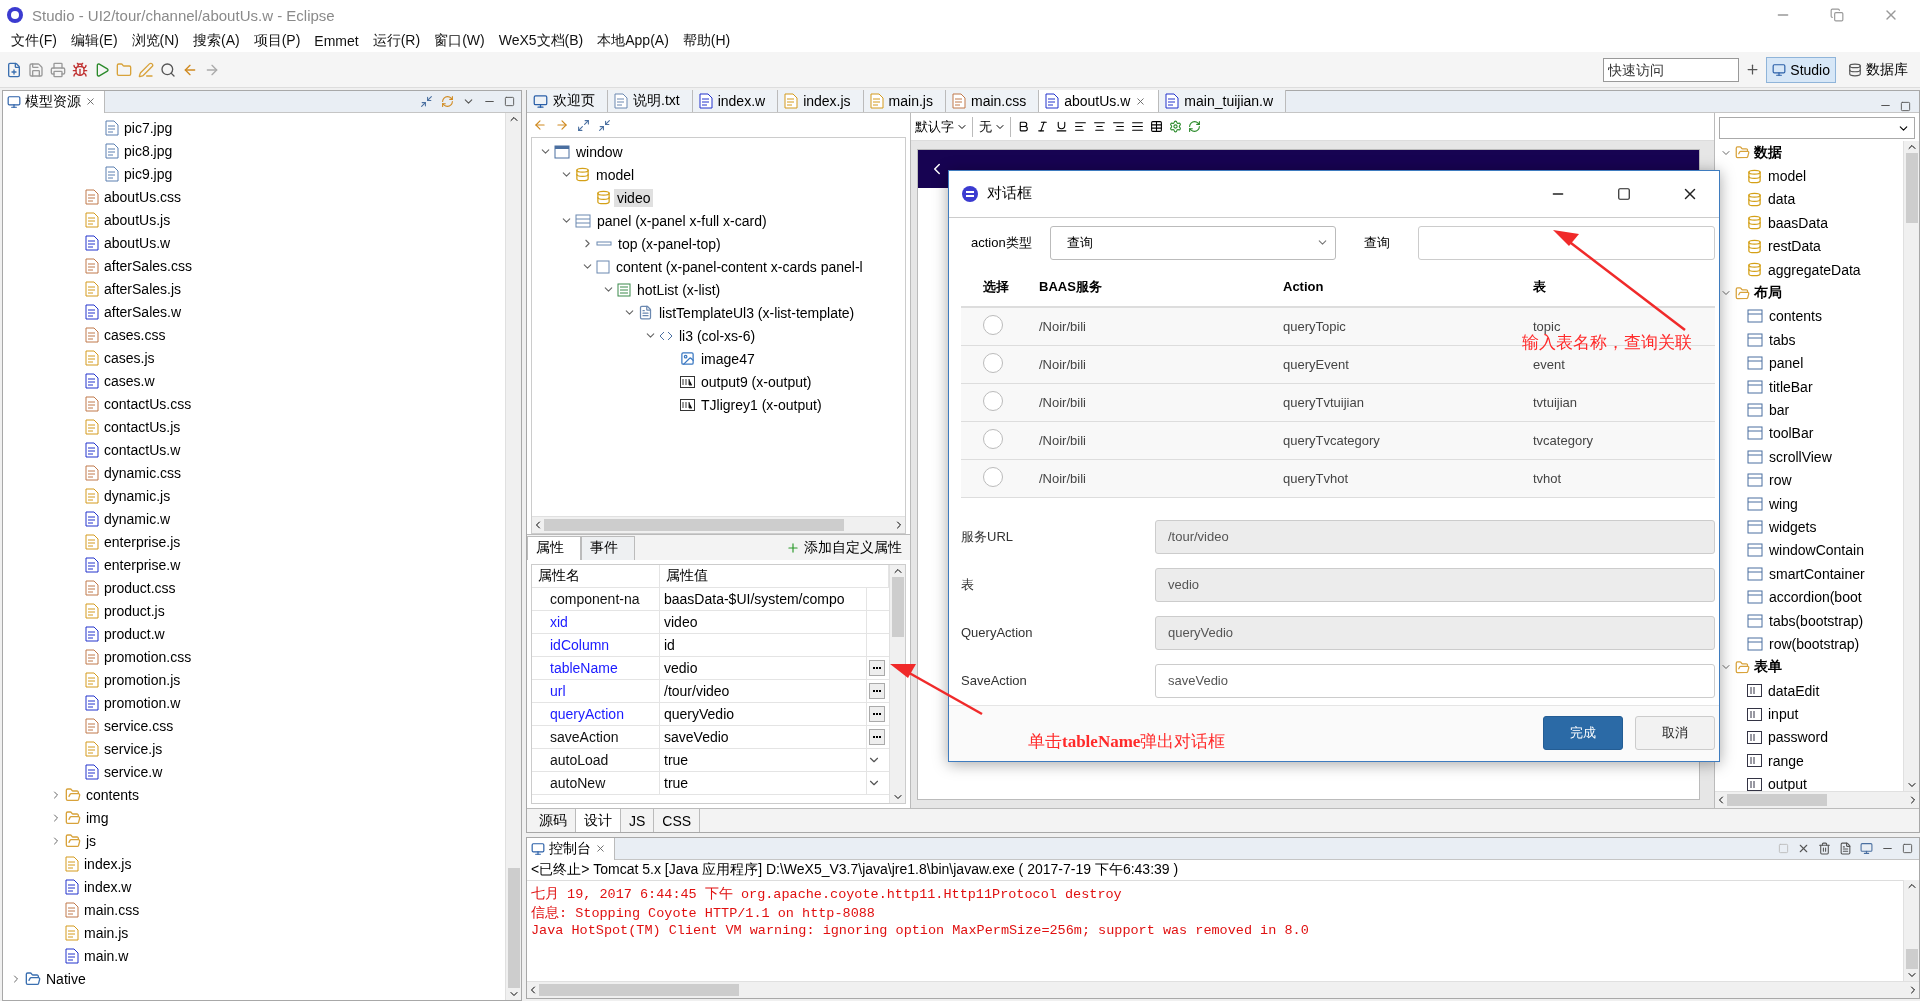 The height and width of the screenshot is (1001, 1920). Describe the element at coordinates (1845, 848) in the screenshot. I see `document-icon` at that location.